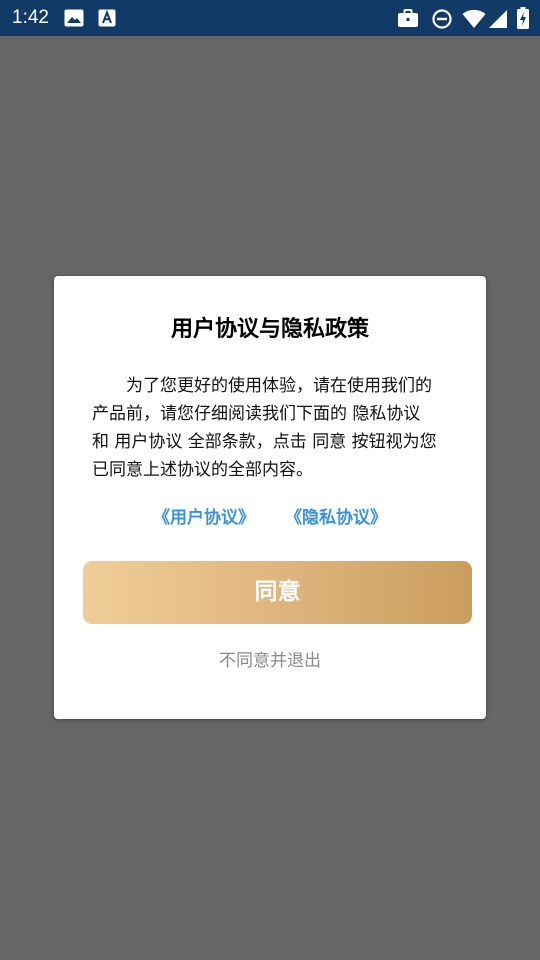 Image resolution: width=540 pixels, height=960 pixels. I want to click on user-agreement-link: 《用户协议》, so click(204, 518).